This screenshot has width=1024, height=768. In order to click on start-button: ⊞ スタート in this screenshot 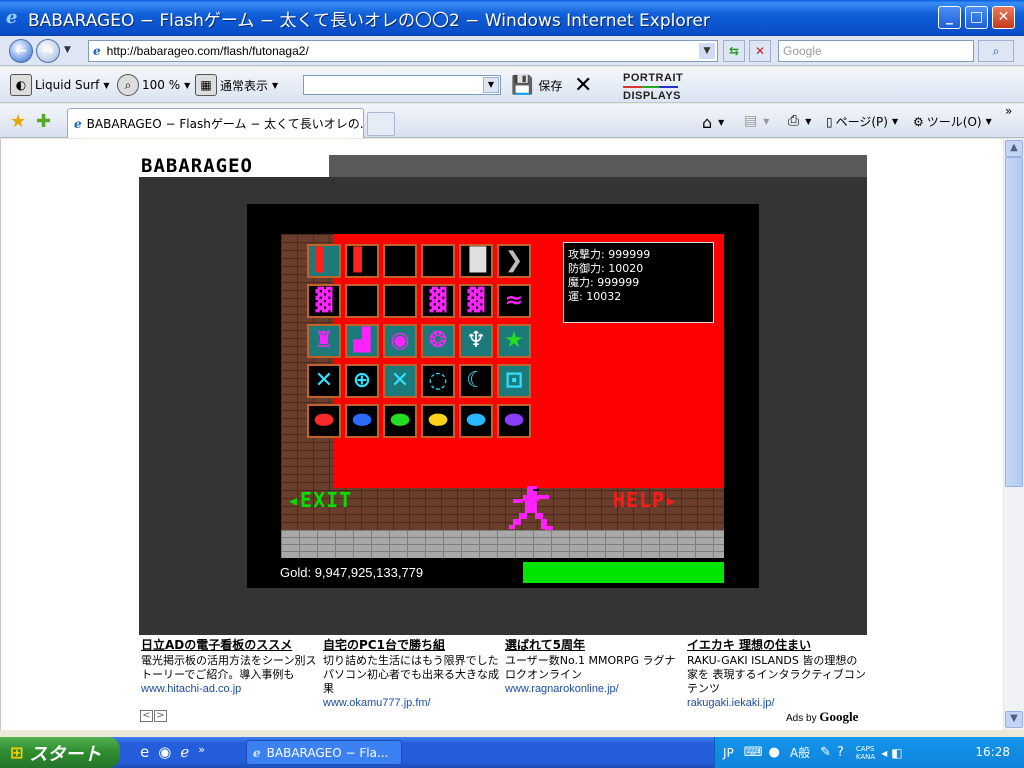, I will do `click(60, 752)`.